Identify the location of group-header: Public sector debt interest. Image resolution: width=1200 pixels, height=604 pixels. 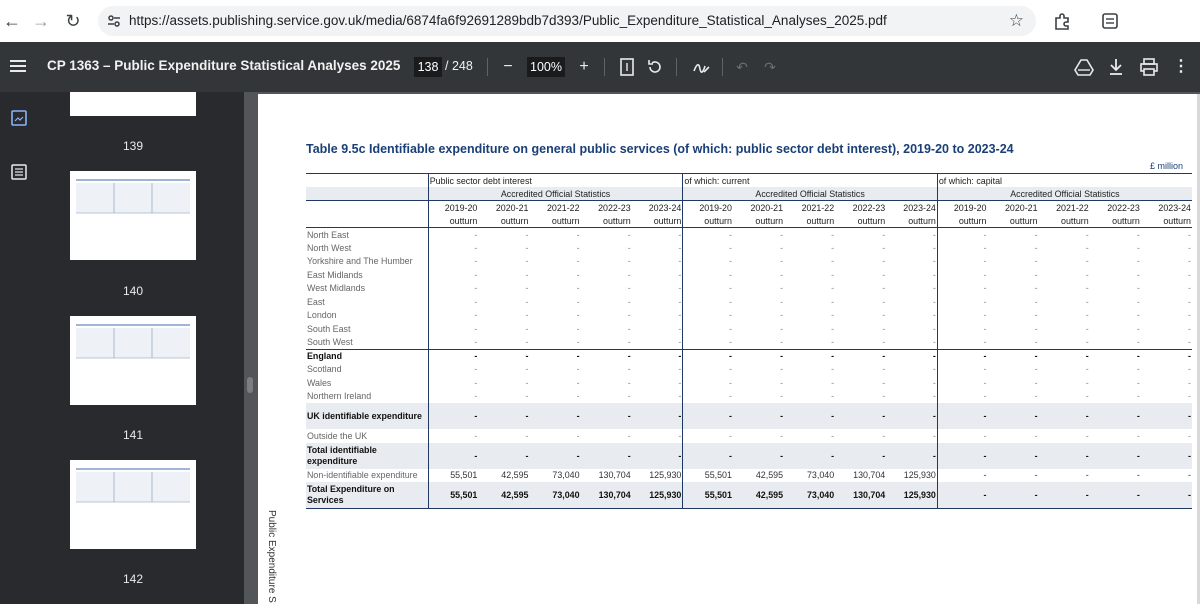
(555, 180).